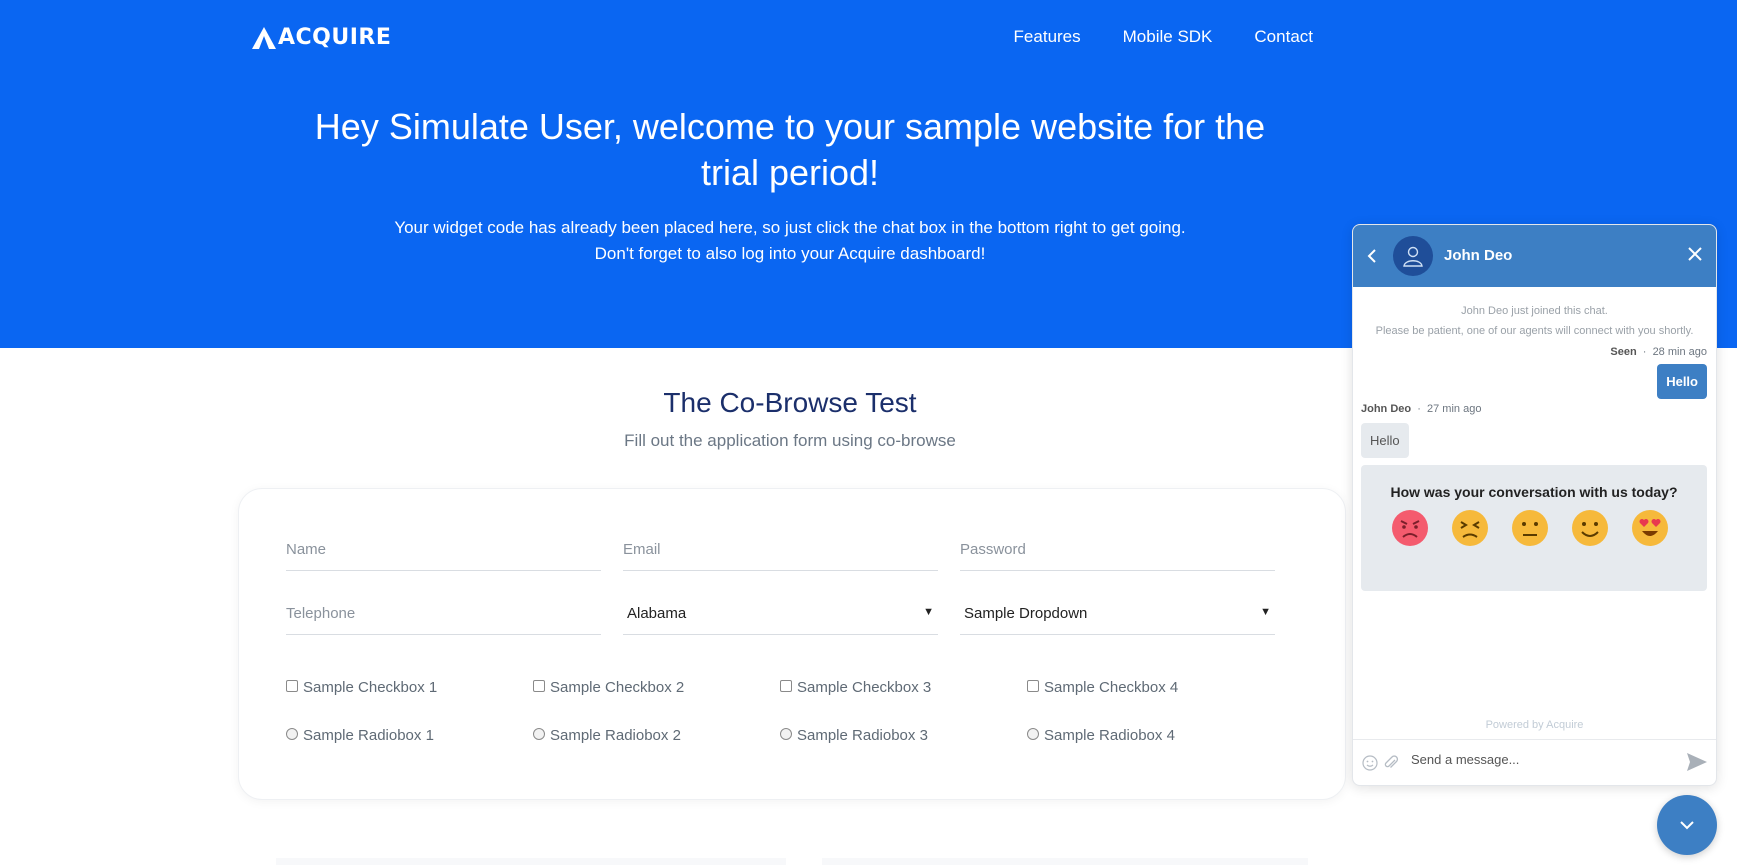 This screenshot has width=1737, height=865. What do you see at coordinates (443, 544) in the screenshot?
I see `name-input` at bounding box center [443, 544].